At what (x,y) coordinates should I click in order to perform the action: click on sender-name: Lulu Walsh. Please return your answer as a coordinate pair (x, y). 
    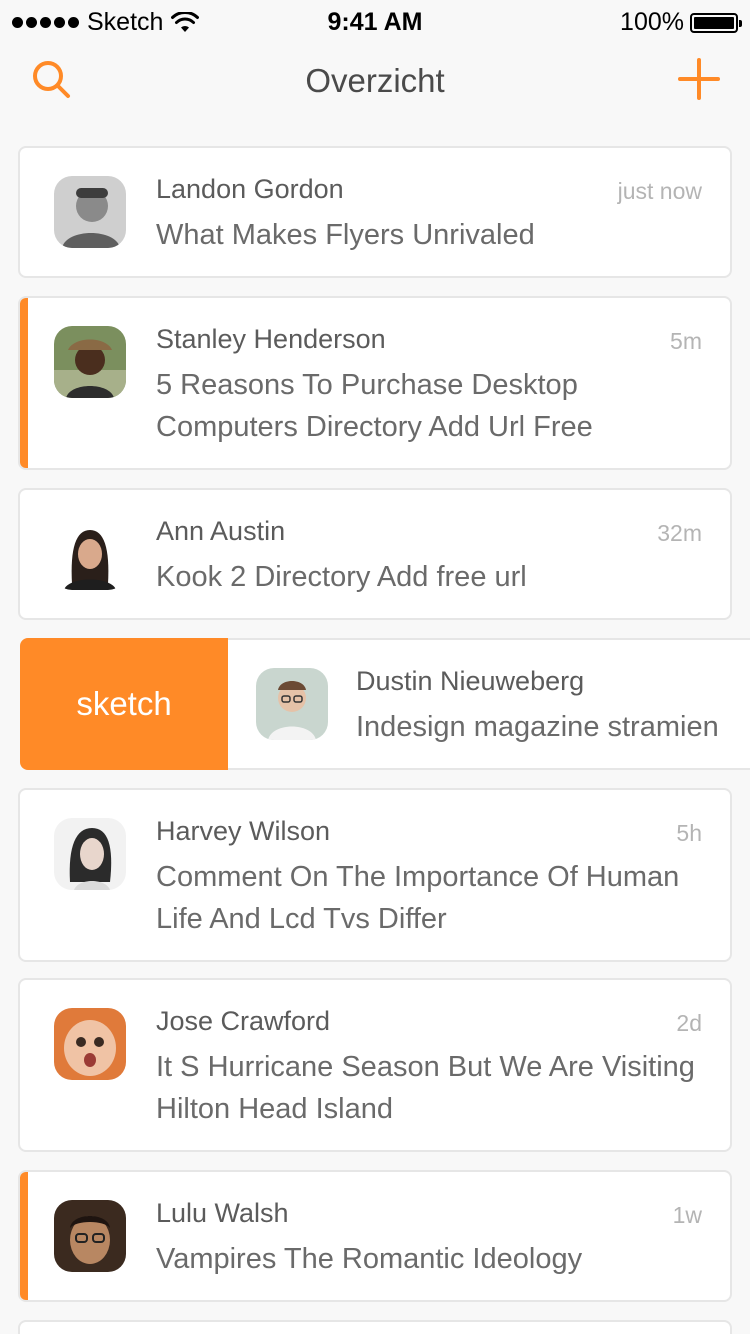
    Looking at the image, I should click on (222, 1213).